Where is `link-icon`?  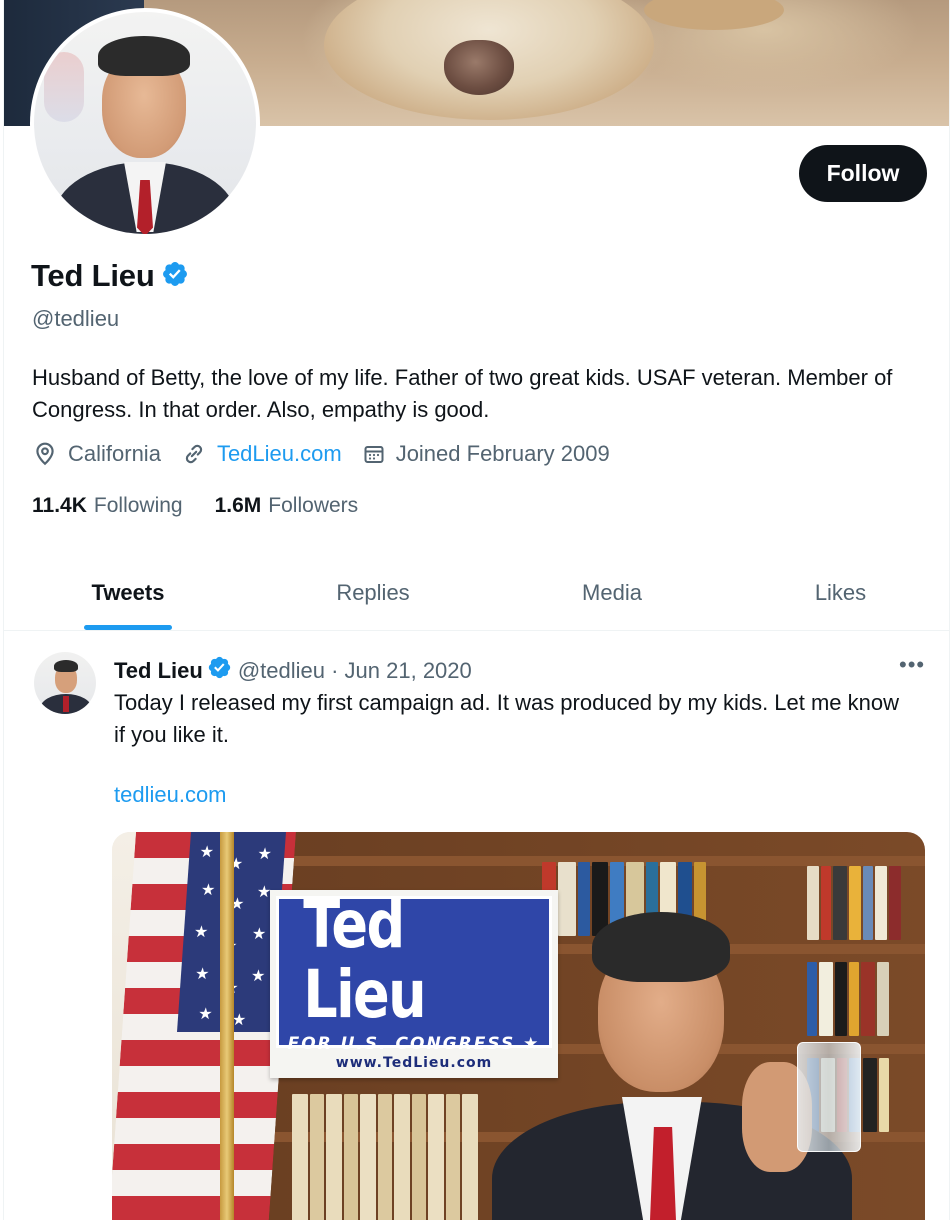 link-icon is located at coordinates (194, 454).